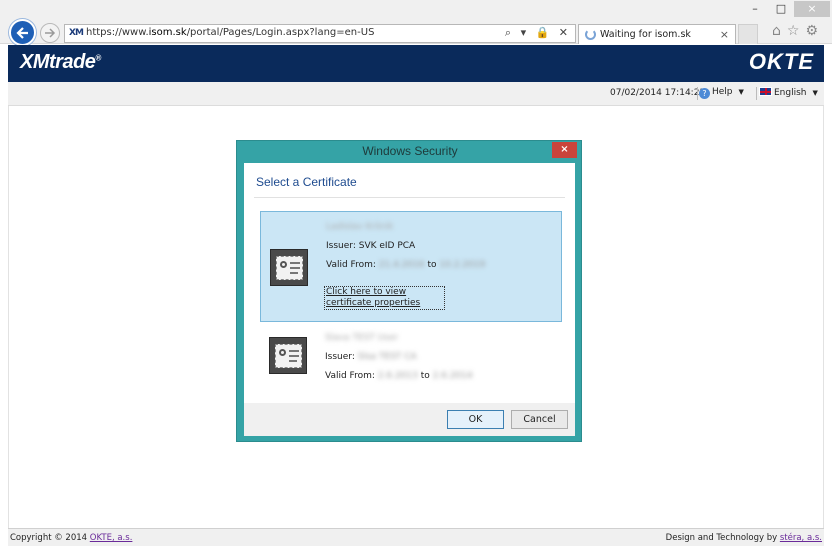  I want to click on issuer-value: Slsa TEST CA, so click(387, 357).